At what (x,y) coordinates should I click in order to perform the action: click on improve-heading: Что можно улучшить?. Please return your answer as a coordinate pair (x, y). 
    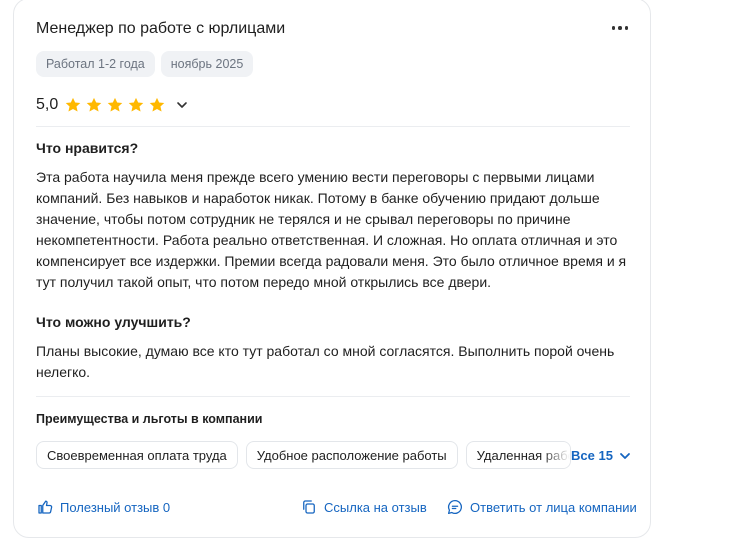
    Looking at the image, I should click on (113, 322).